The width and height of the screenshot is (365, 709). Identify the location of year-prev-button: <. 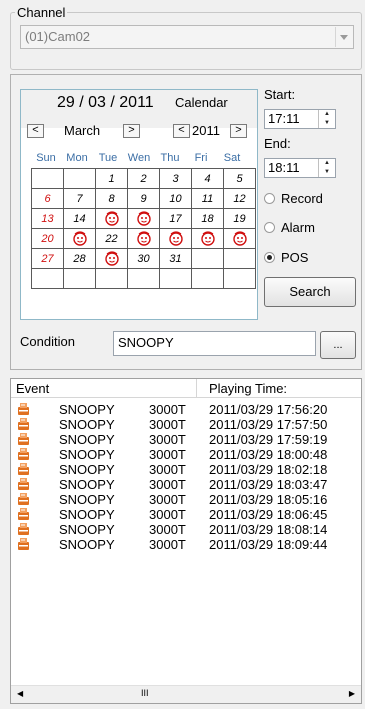
(181, 131).